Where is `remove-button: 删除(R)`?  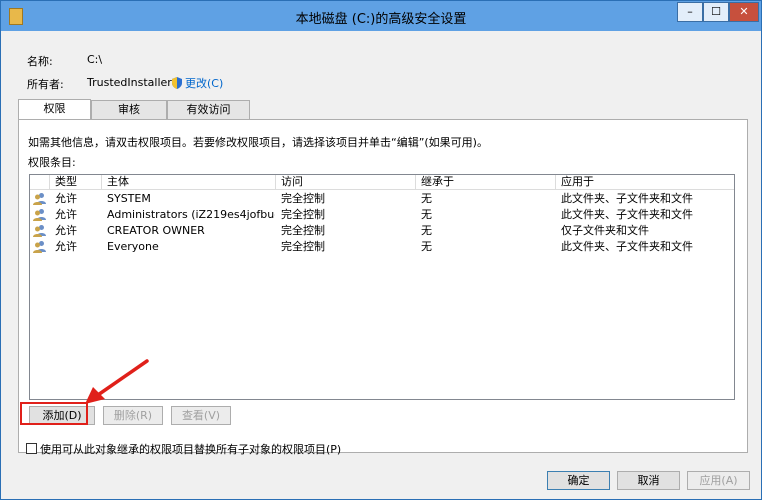
remove-button: 删除(R) is located at coordinates (133, 415).